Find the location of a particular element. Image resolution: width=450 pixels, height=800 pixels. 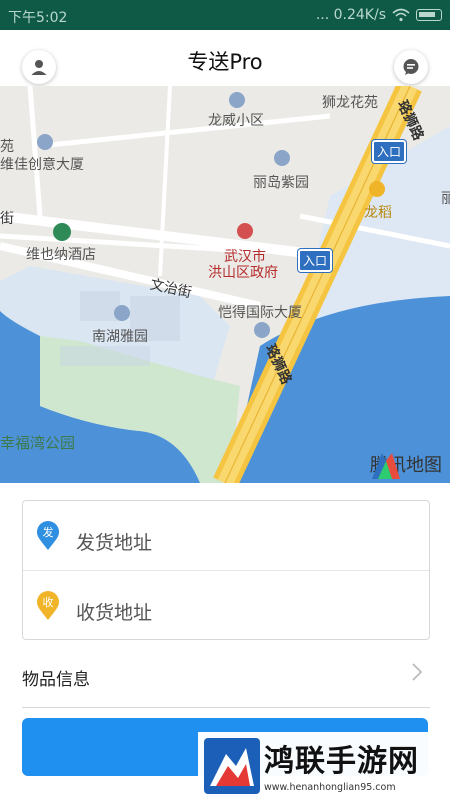

message-button is located at coordinates (411, 67).